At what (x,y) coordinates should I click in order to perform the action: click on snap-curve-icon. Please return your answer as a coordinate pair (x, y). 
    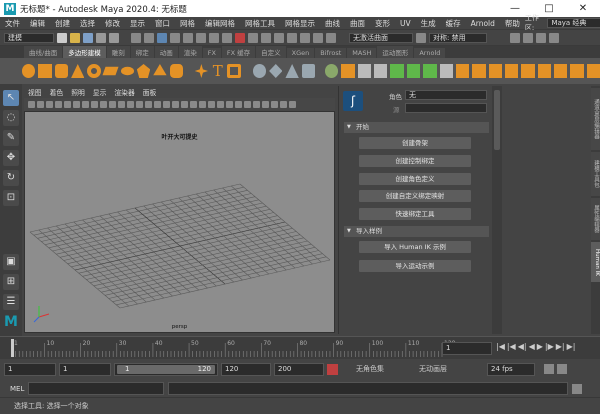
    Looking at the image, I should click on (188, 37).